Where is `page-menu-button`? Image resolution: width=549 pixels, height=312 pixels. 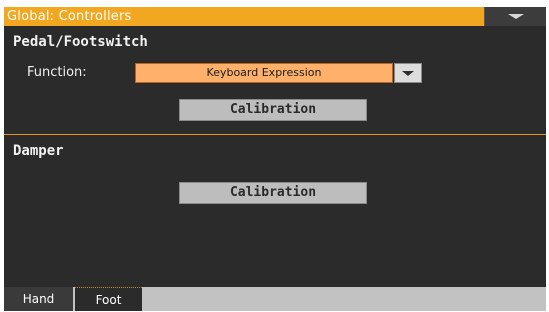 page-menu-button is located at coordinates (515, 16).